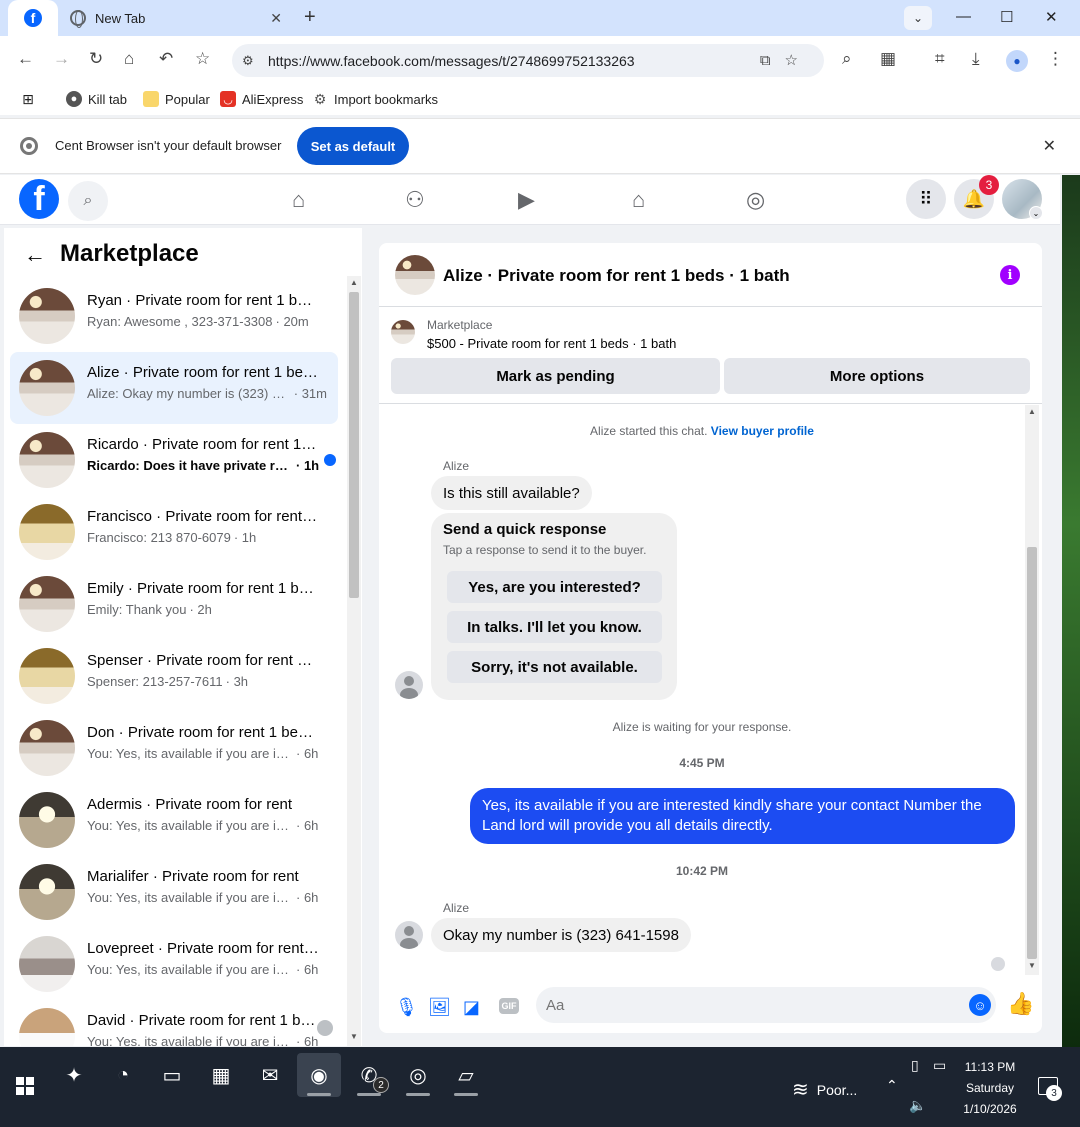 This screenshot has width=1080, height=1127. What do you see at coordinates (369, 1075) in the screenshot?
I see `whatsapp-icon: ✆ 2` at bounding box center [369, 1075].